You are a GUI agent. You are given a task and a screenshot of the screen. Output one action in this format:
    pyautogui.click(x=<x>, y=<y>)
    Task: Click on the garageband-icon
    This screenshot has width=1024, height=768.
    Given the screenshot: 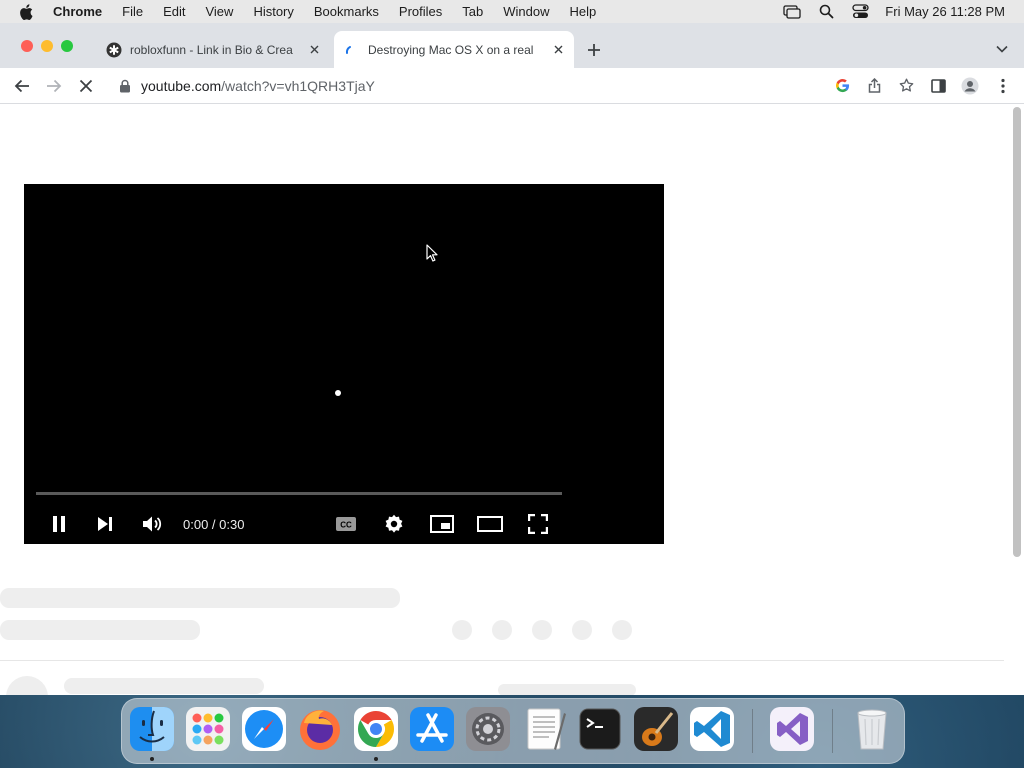 What is the action you would take?
    pyautogui.click(x=656, y=729)
    